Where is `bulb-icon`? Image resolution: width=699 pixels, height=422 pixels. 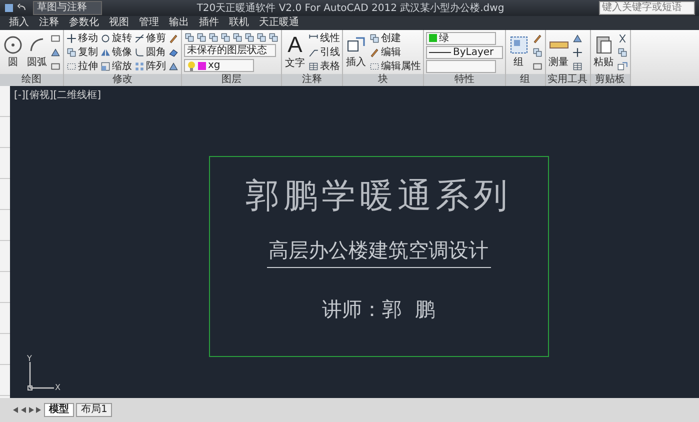 bulb-icon is located at coordinates (191, 65).